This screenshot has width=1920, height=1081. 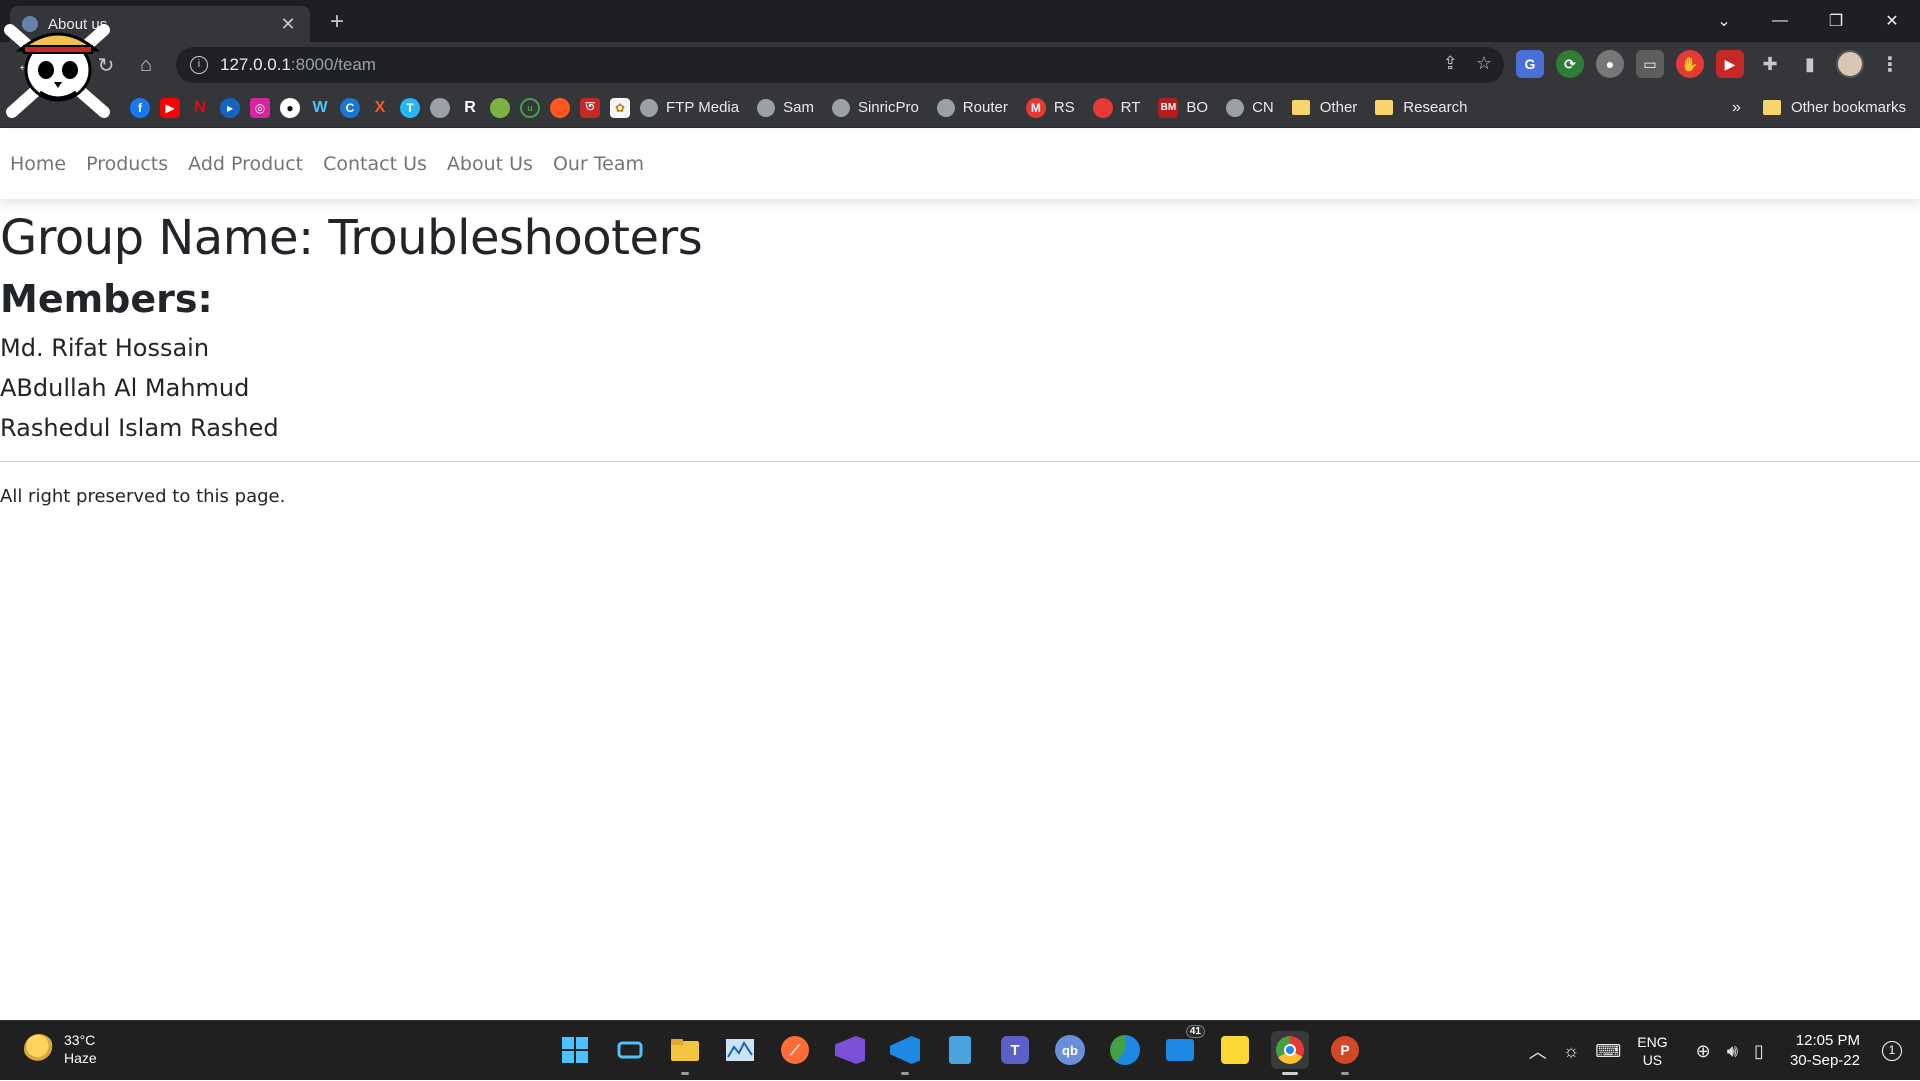 What do you see at coordinates (1345, 1053) in the screenshot?
I see `powerpoint-icon: P` at bounding box center [1345, 1053].